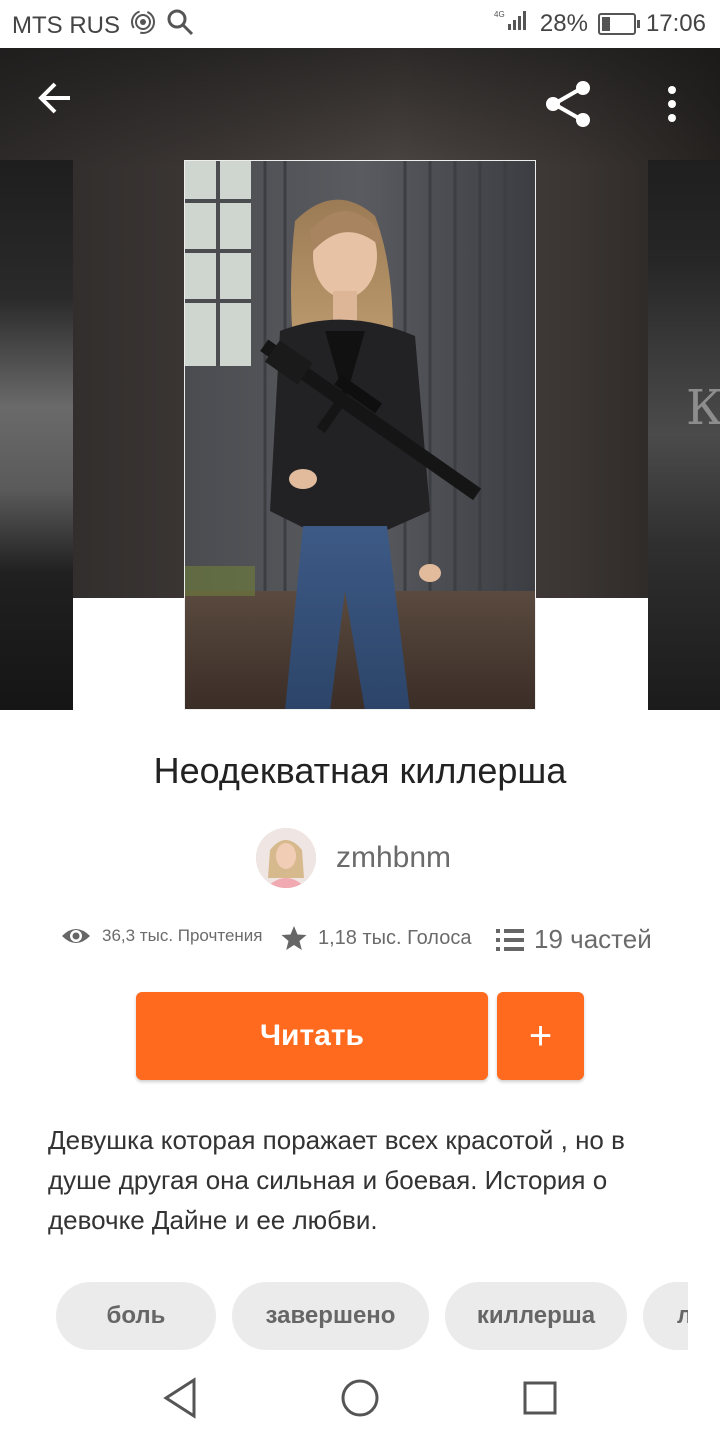 This screenshot has height=1440, width=720. I want to click on carrier-label: MTS RUS, so click(66, 25).